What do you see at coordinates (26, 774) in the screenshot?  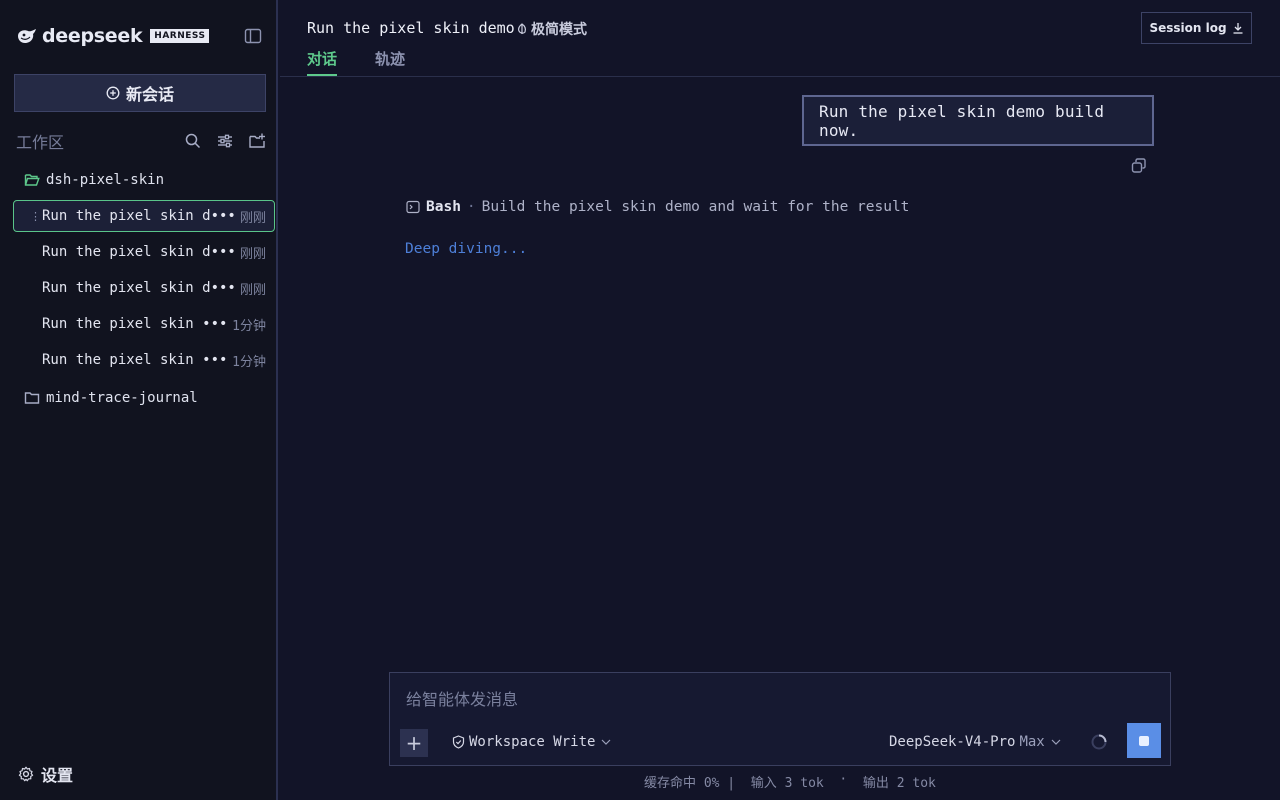 I see `gear-icon` at bounding box center [26, 774].